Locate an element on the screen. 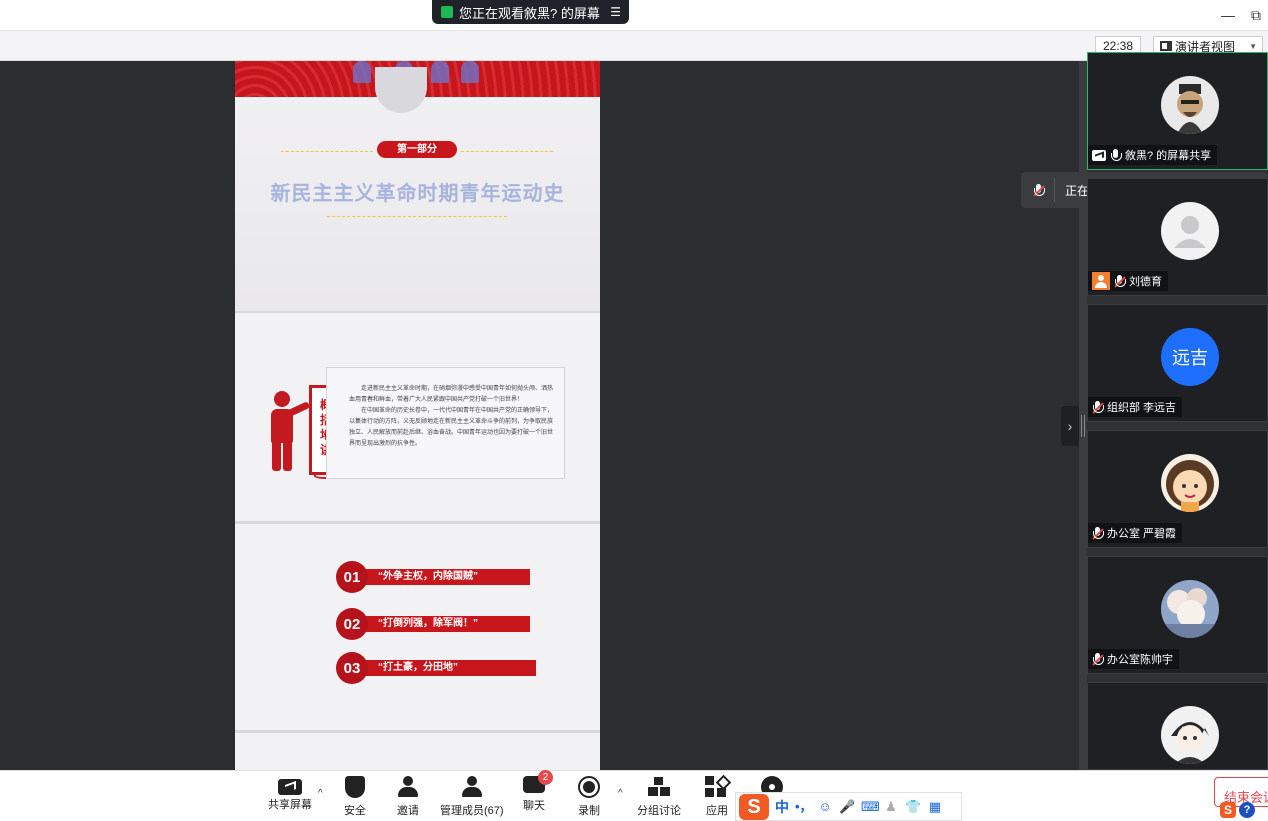 The height and width of the screenshot is (821, 1268). keyboard-icon: ⌨ is located at coordinates (870, 807).